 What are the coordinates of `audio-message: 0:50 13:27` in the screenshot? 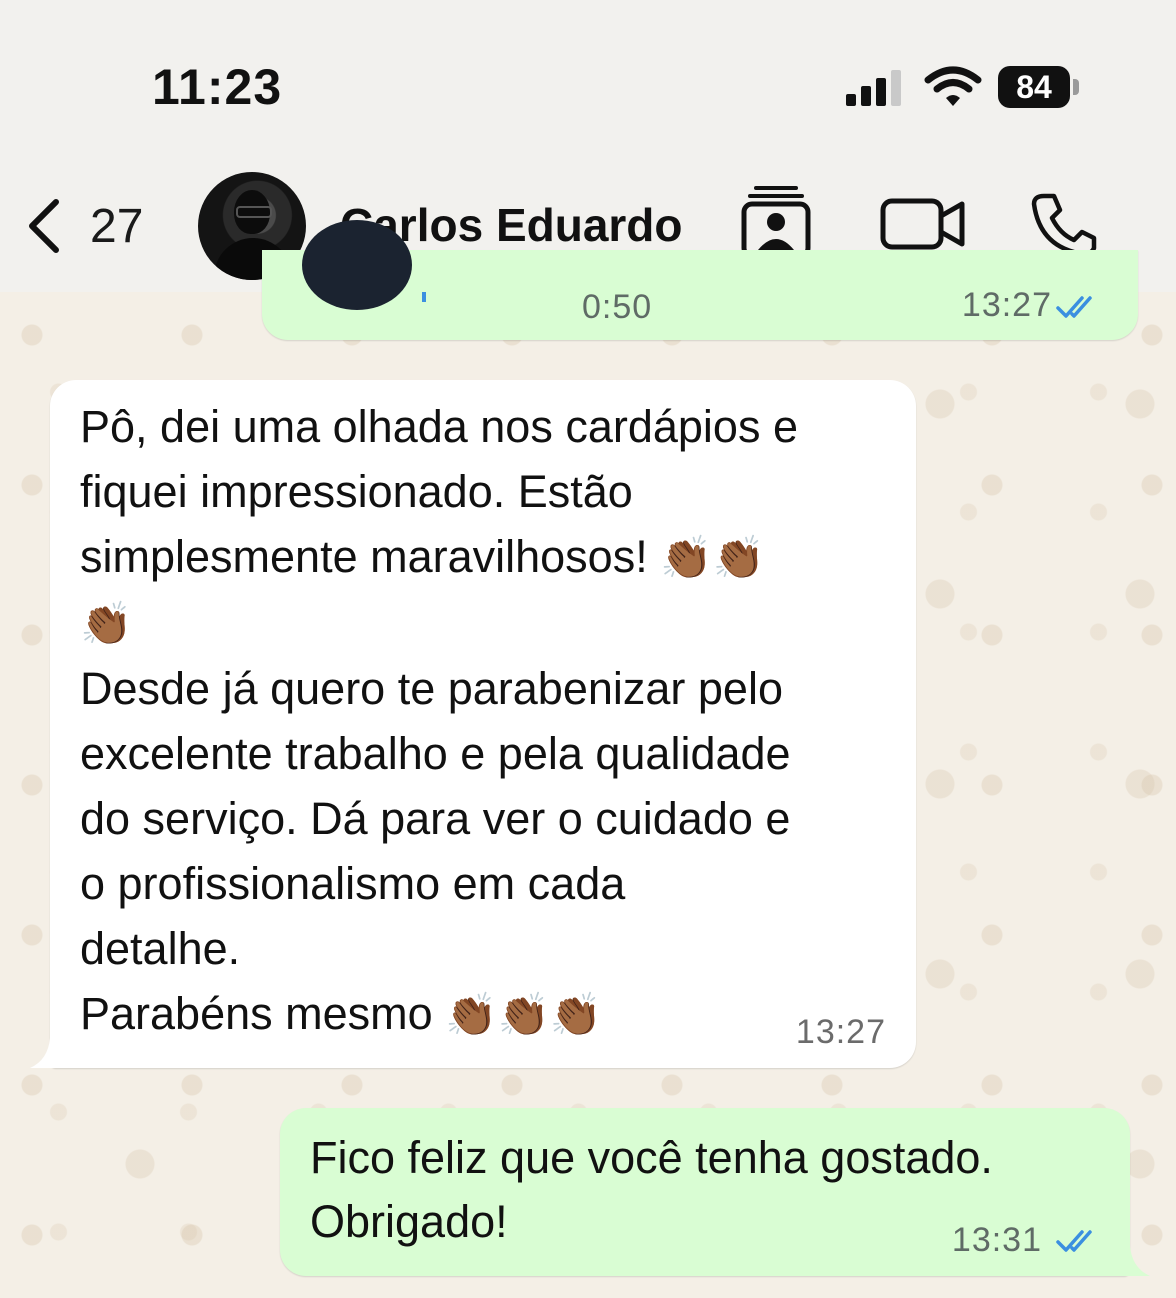 It's located at (700, 280).